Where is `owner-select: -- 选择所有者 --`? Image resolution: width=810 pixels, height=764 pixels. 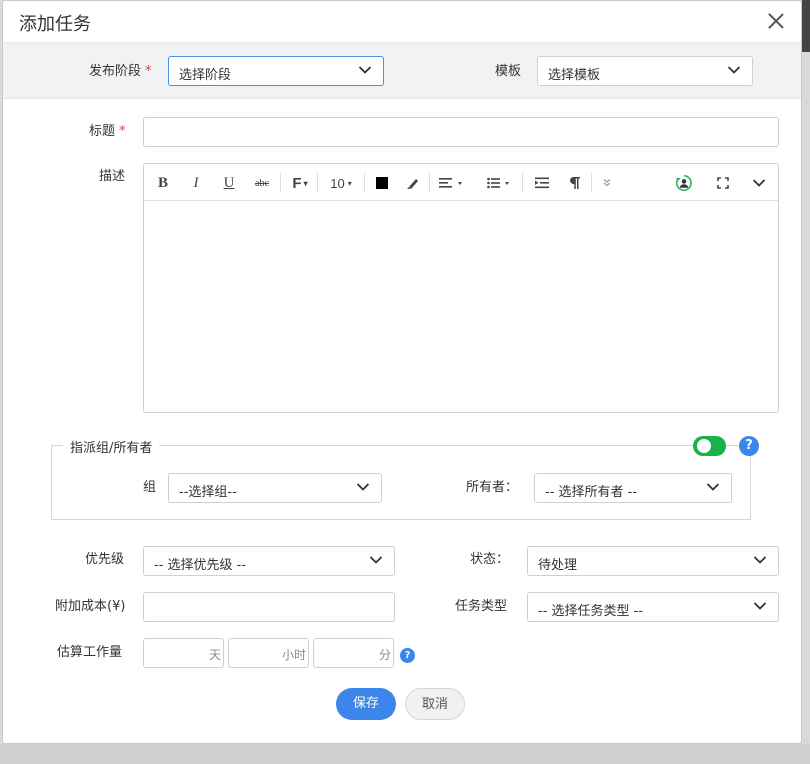 owner-select: -- 选择所有者 -- is located at coordinates (633, 488).